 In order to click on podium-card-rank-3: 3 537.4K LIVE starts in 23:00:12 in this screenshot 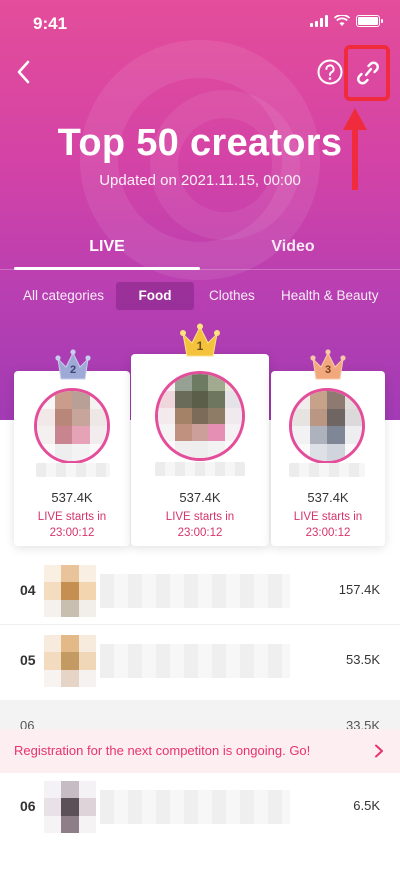, I will do `click(328, 447)`.